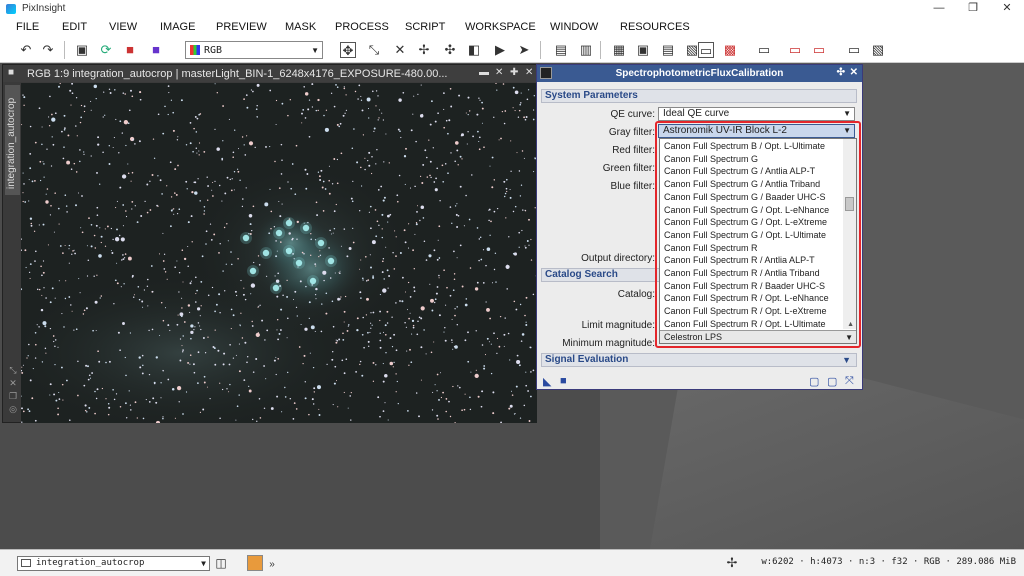  What do you see at coordinates (13, 371) in the screenshot?
I see `pin-icon: ⤡` at bounding box center [13, 371].